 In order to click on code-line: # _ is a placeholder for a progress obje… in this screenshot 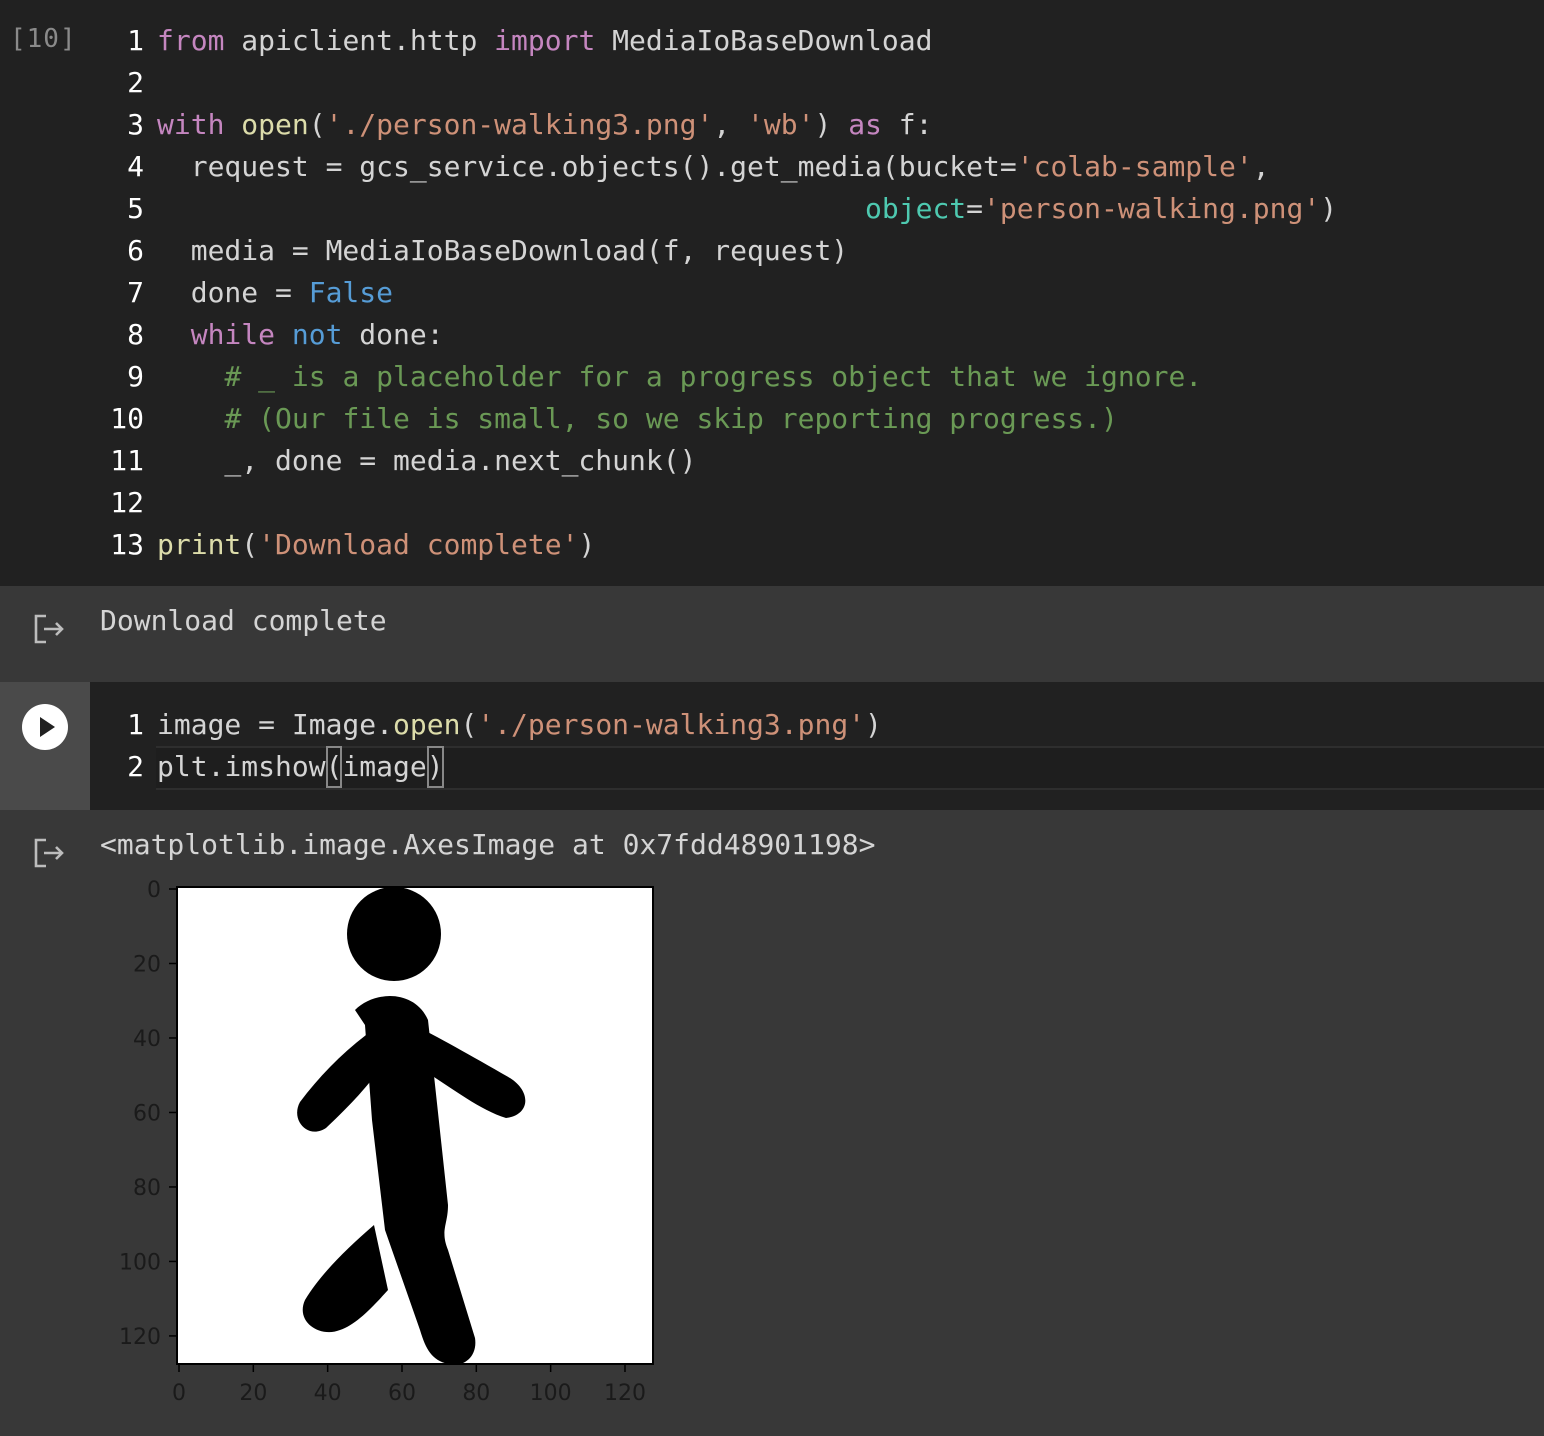, I will do `click(679, 377)`.